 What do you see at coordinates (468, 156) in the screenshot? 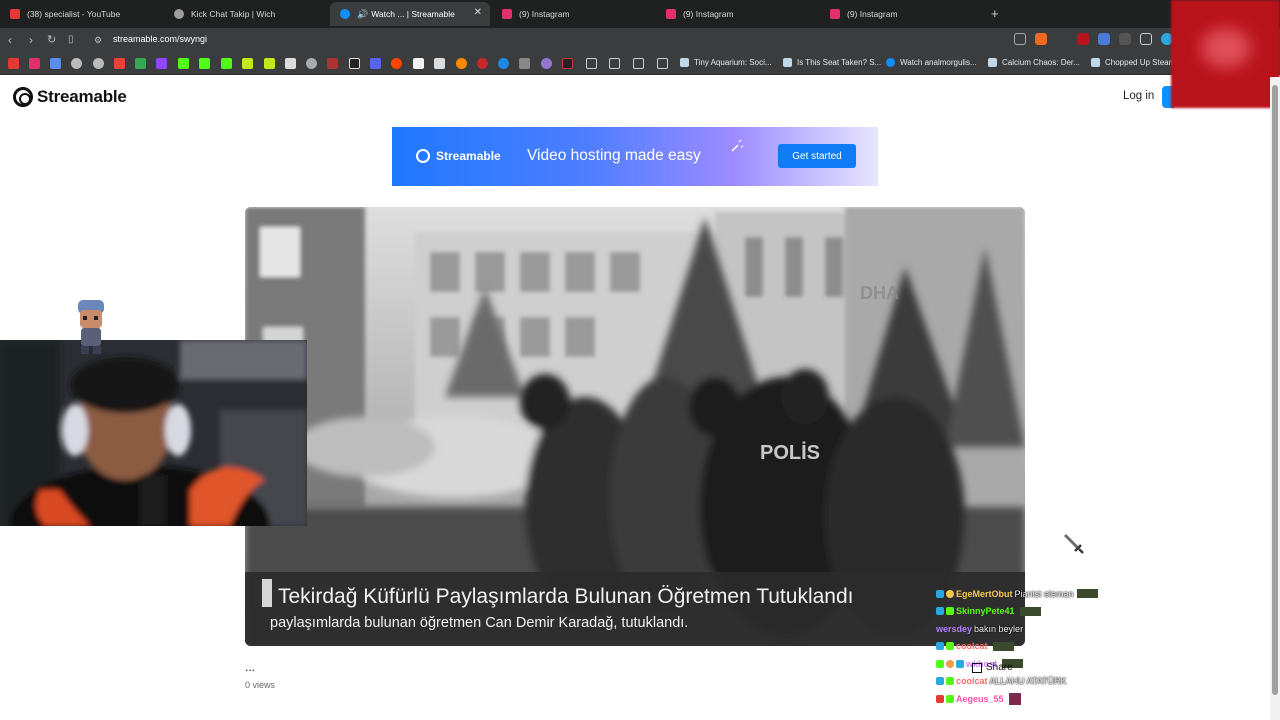
I see `banner-brand: Streamable` at bounding box center [468, 156].